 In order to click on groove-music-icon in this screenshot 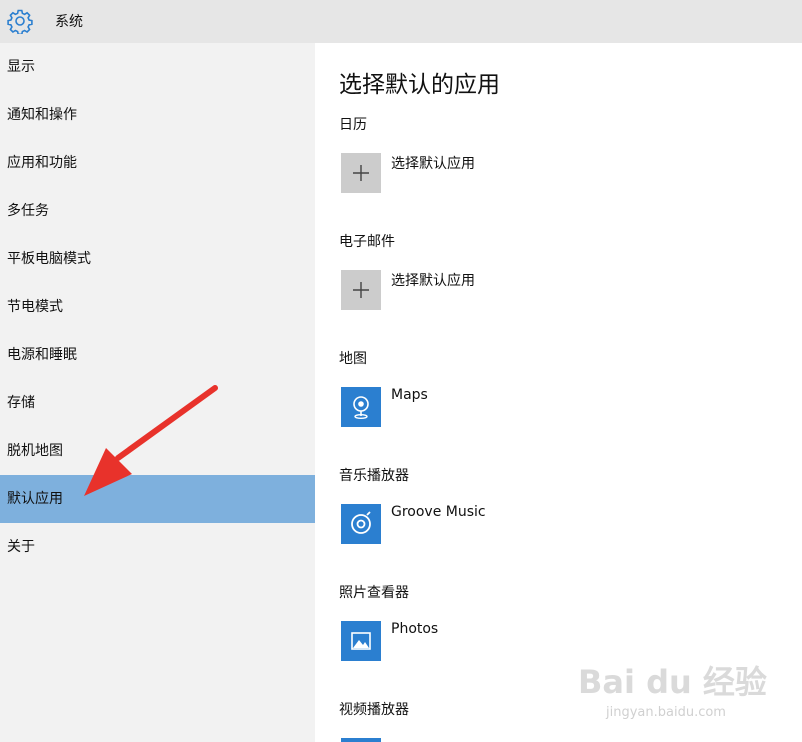, I will do `click(361, 524)`.